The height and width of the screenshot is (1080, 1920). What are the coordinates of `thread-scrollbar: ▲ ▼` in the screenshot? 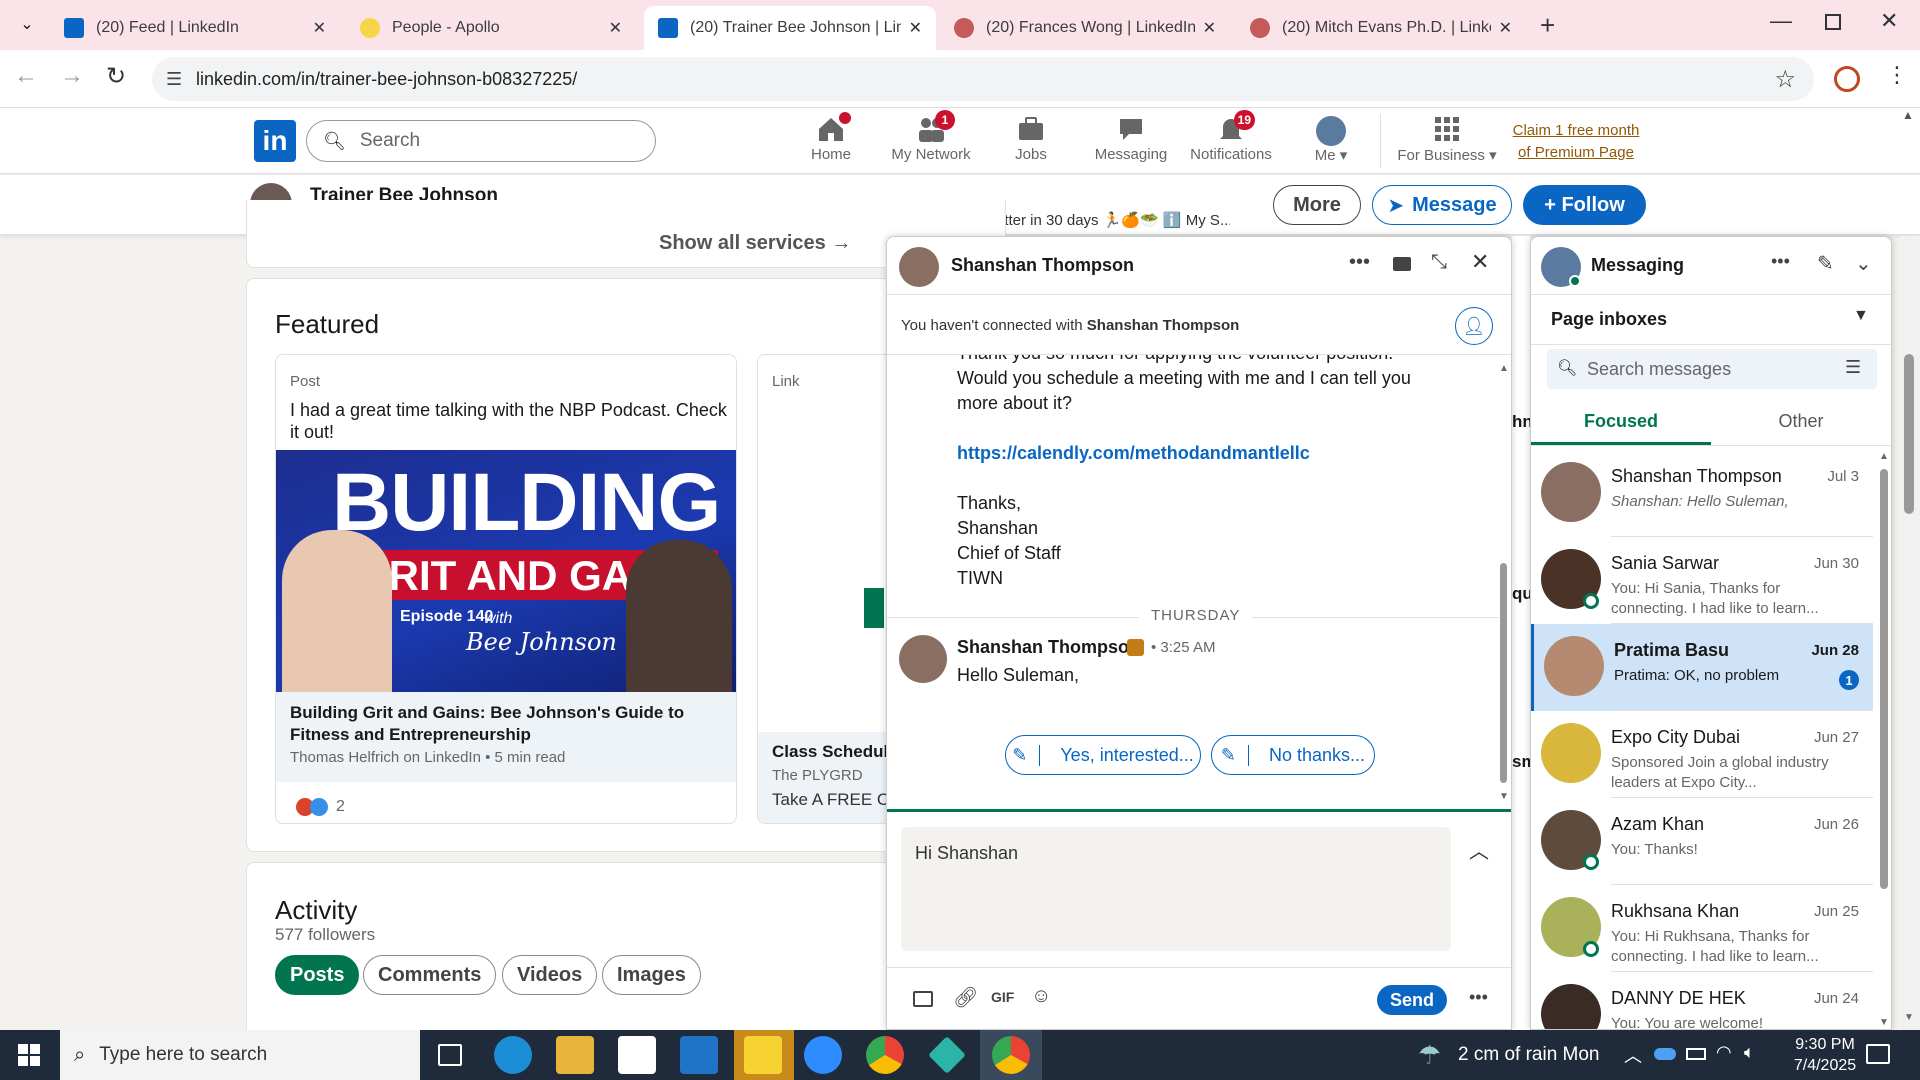 It's located at (1504, 583).